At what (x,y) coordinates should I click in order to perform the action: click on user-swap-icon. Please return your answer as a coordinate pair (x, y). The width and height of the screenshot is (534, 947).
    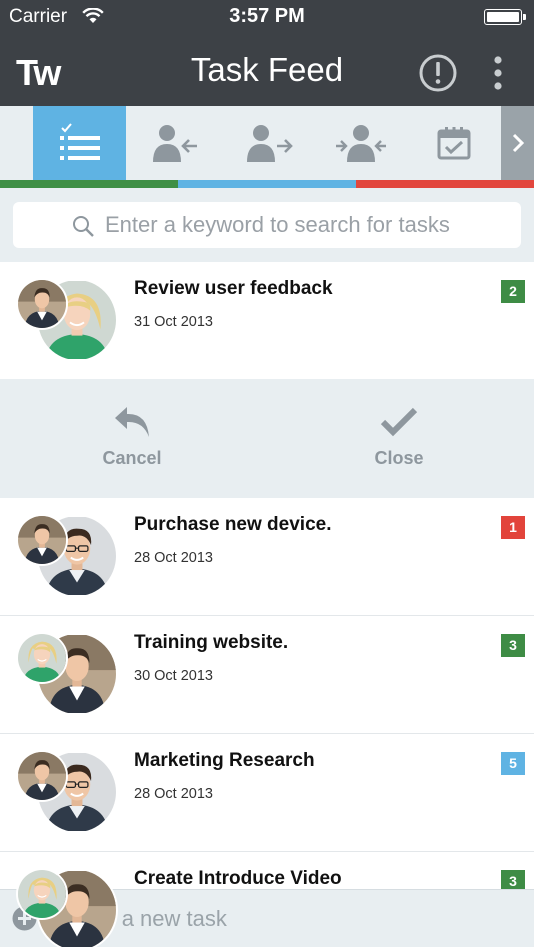
    Looking at the image, I should click on (360, 143).